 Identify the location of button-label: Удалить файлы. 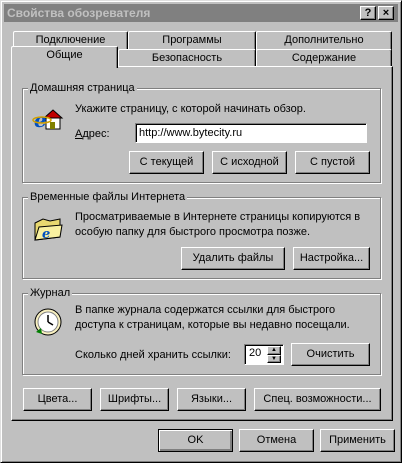
(233, 258).